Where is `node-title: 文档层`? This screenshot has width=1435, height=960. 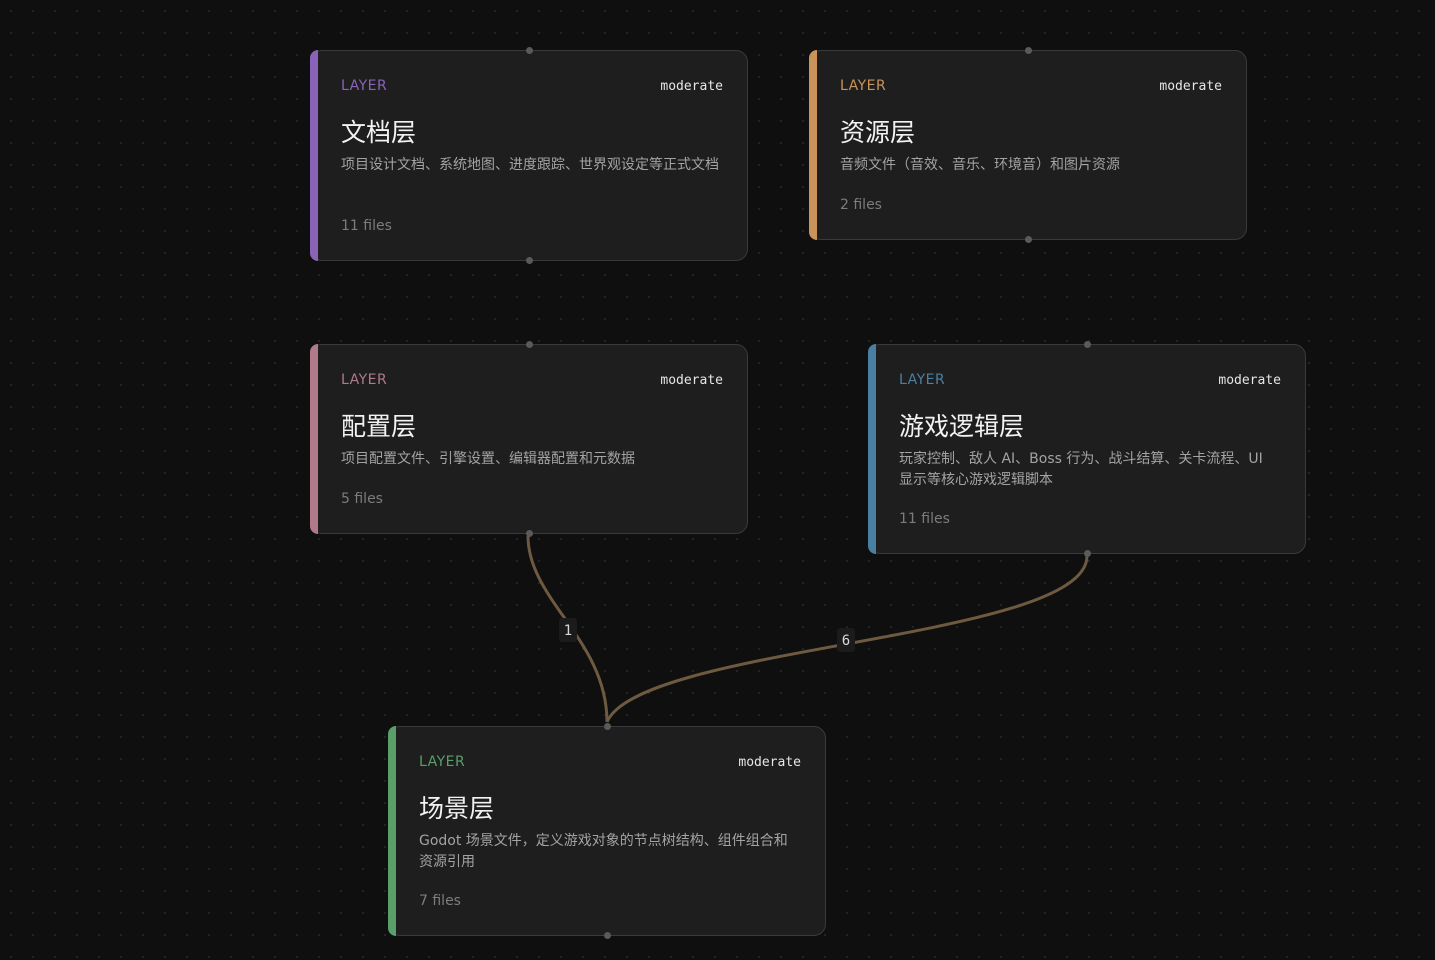 node-title: 文档层 is located at coordinates (379, 132).